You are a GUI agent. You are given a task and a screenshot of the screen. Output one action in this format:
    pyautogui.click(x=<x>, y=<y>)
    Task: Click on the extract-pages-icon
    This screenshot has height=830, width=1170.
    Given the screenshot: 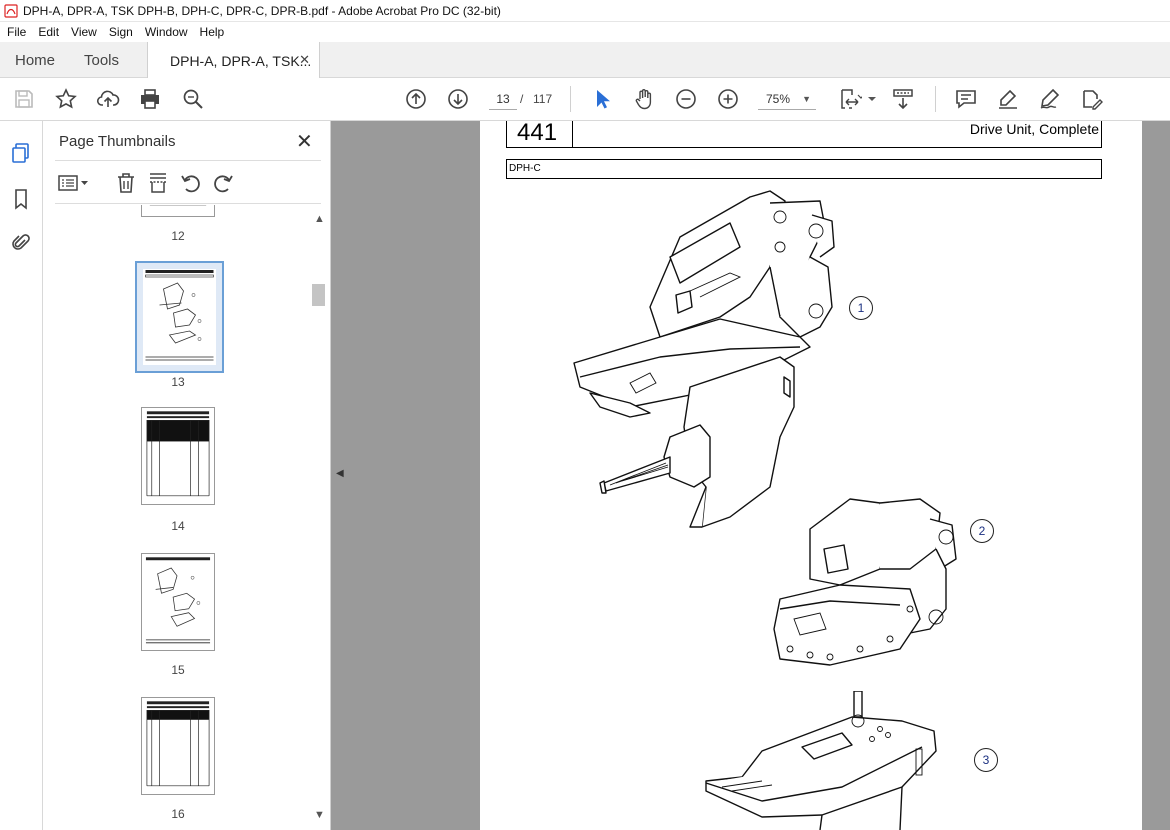 What is the action you would take?
    pyautogui.click(x=158, y=183)
    